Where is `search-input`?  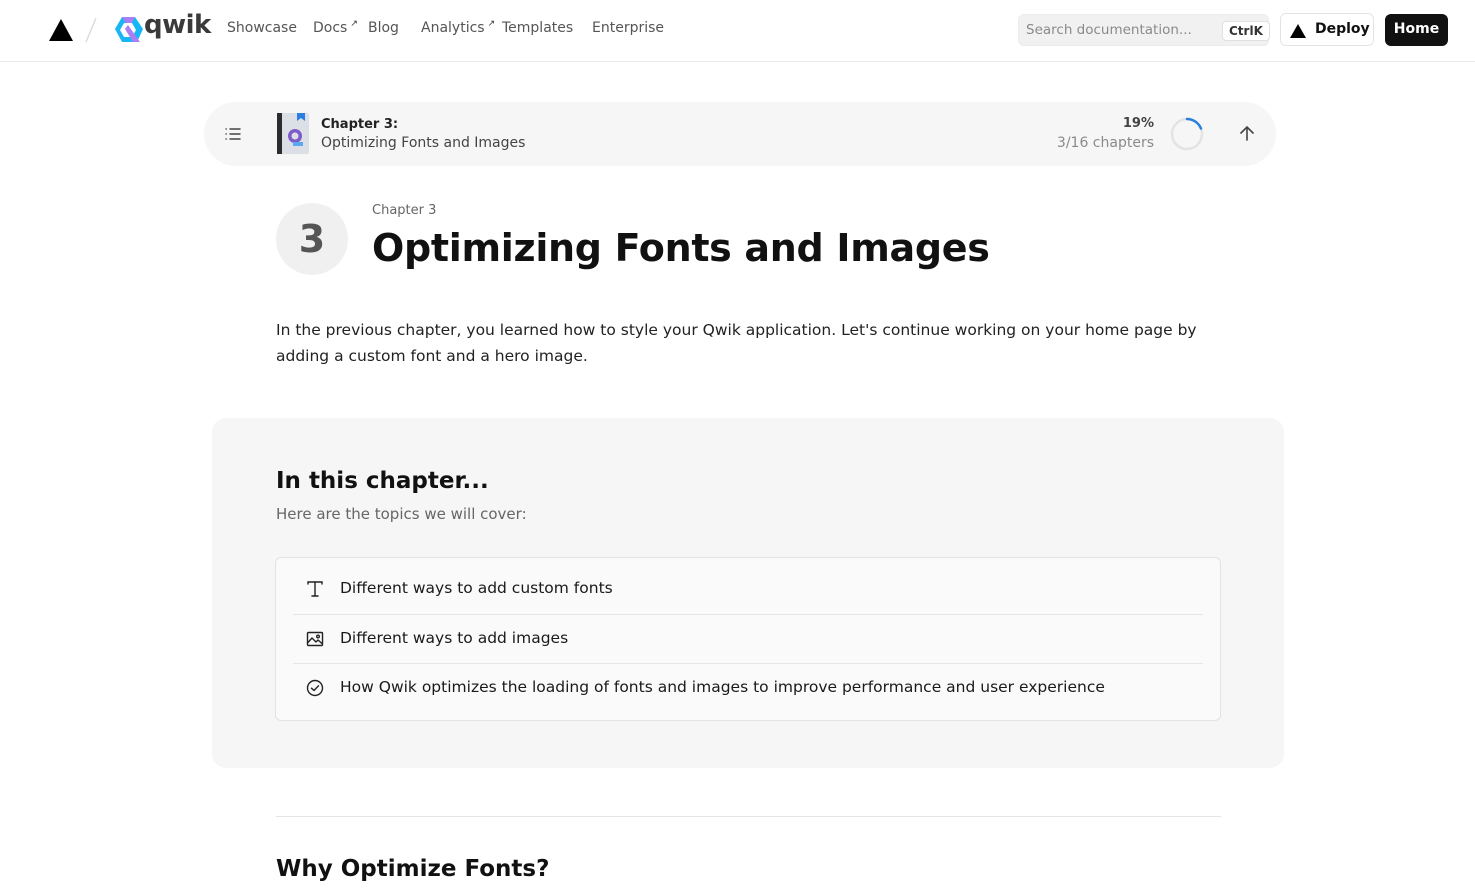
search-input is located at coordinates (1116, 30).